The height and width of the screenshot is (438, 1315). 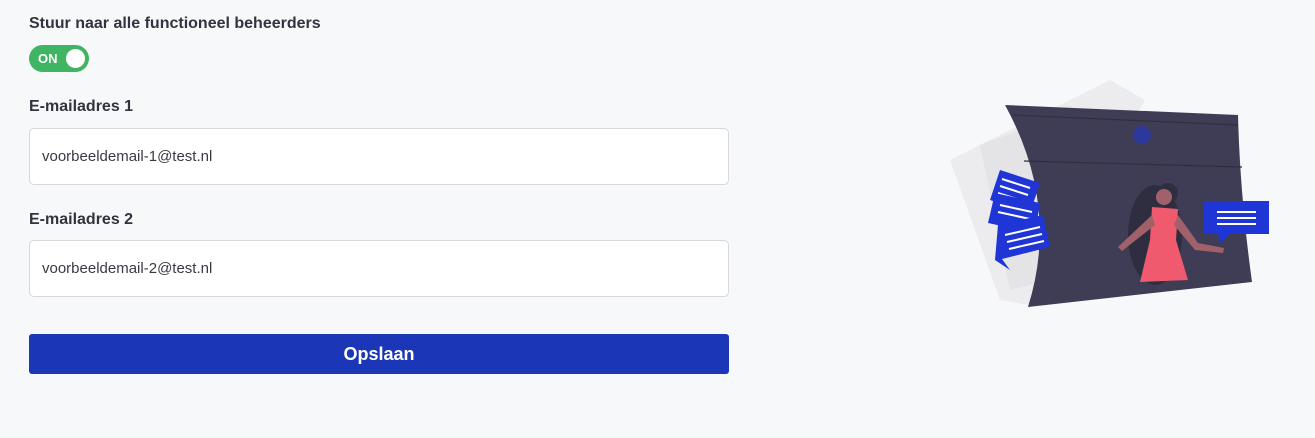 I want to click on save-button: Opslaan, so click(x=379, y=354).